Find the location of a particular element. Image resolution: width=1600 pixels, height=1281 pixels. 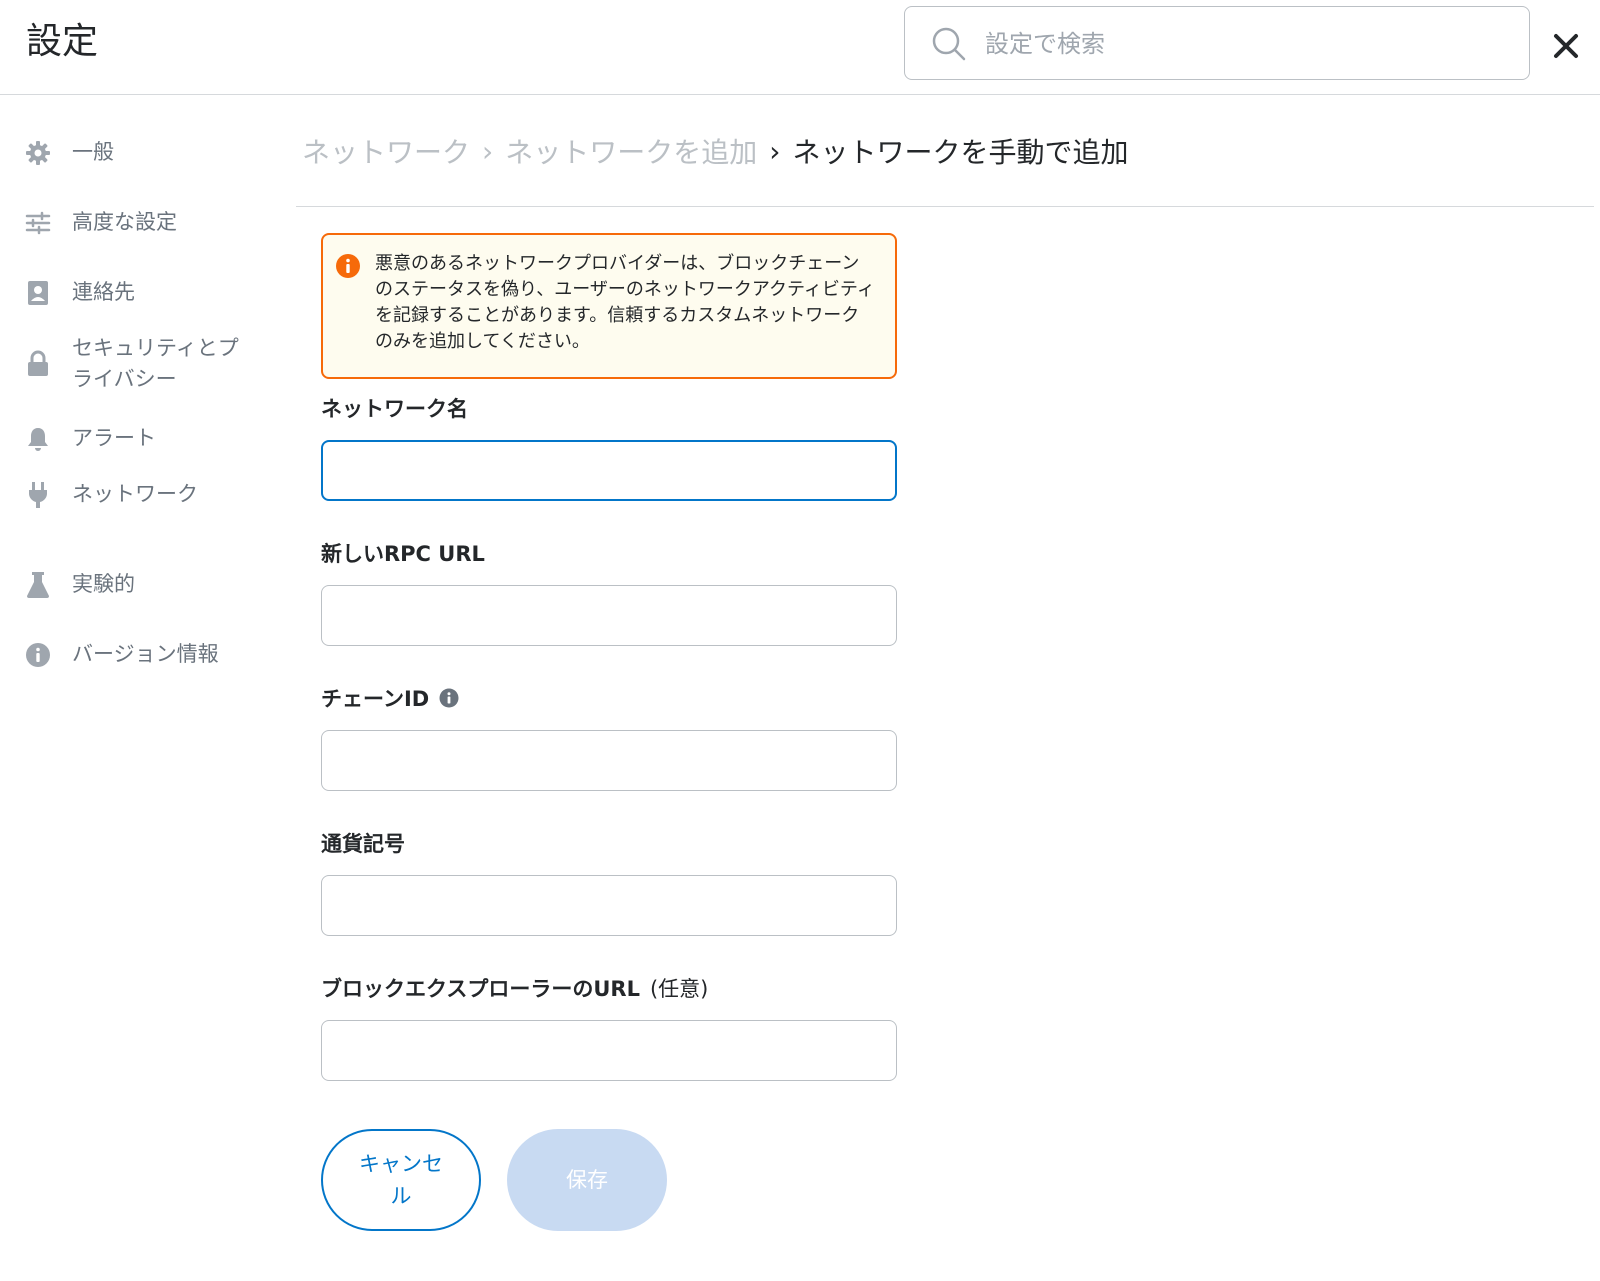

sidebar-item-networks: ネットワーク is located at coordinates (144, 494).